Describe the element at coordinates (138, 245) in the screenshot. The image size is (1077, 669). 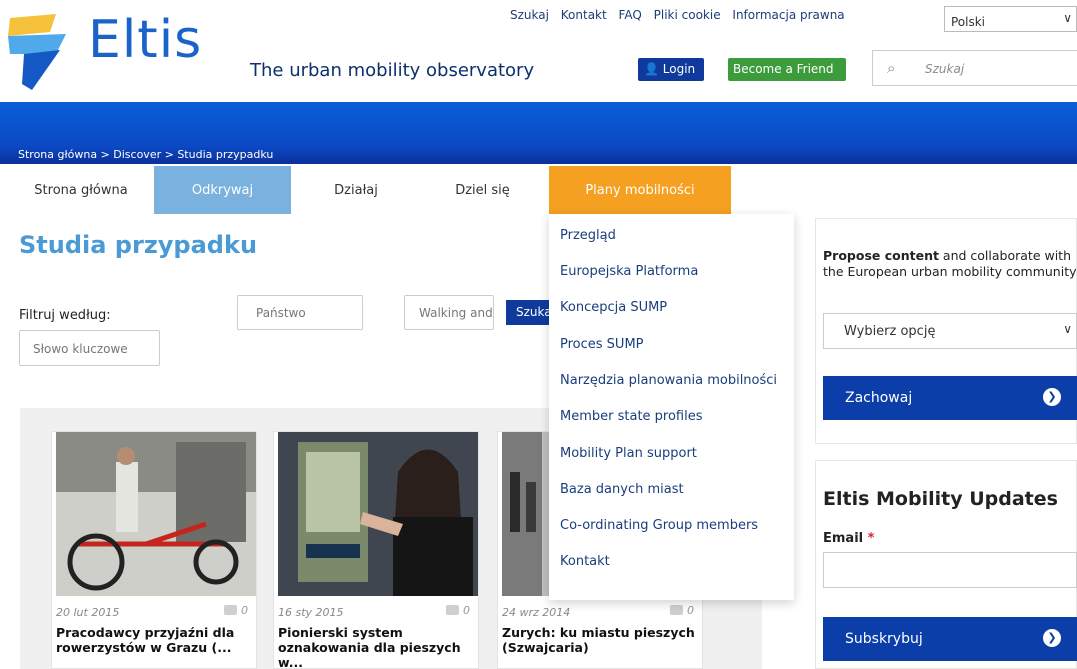
I see `page-title: Studia przypadku` at that location.